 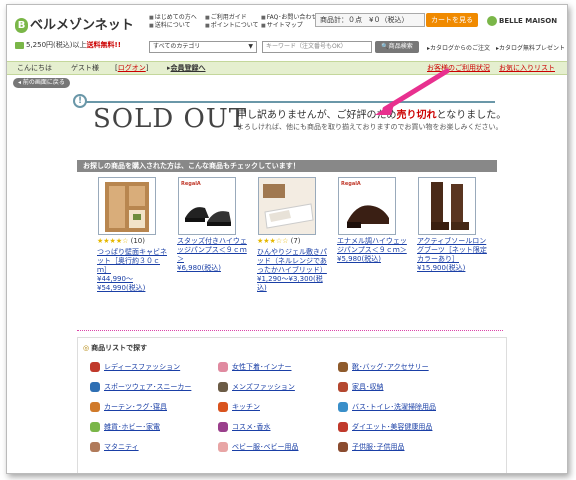 I want to click on dress-icon, so click(x=95, y=367).